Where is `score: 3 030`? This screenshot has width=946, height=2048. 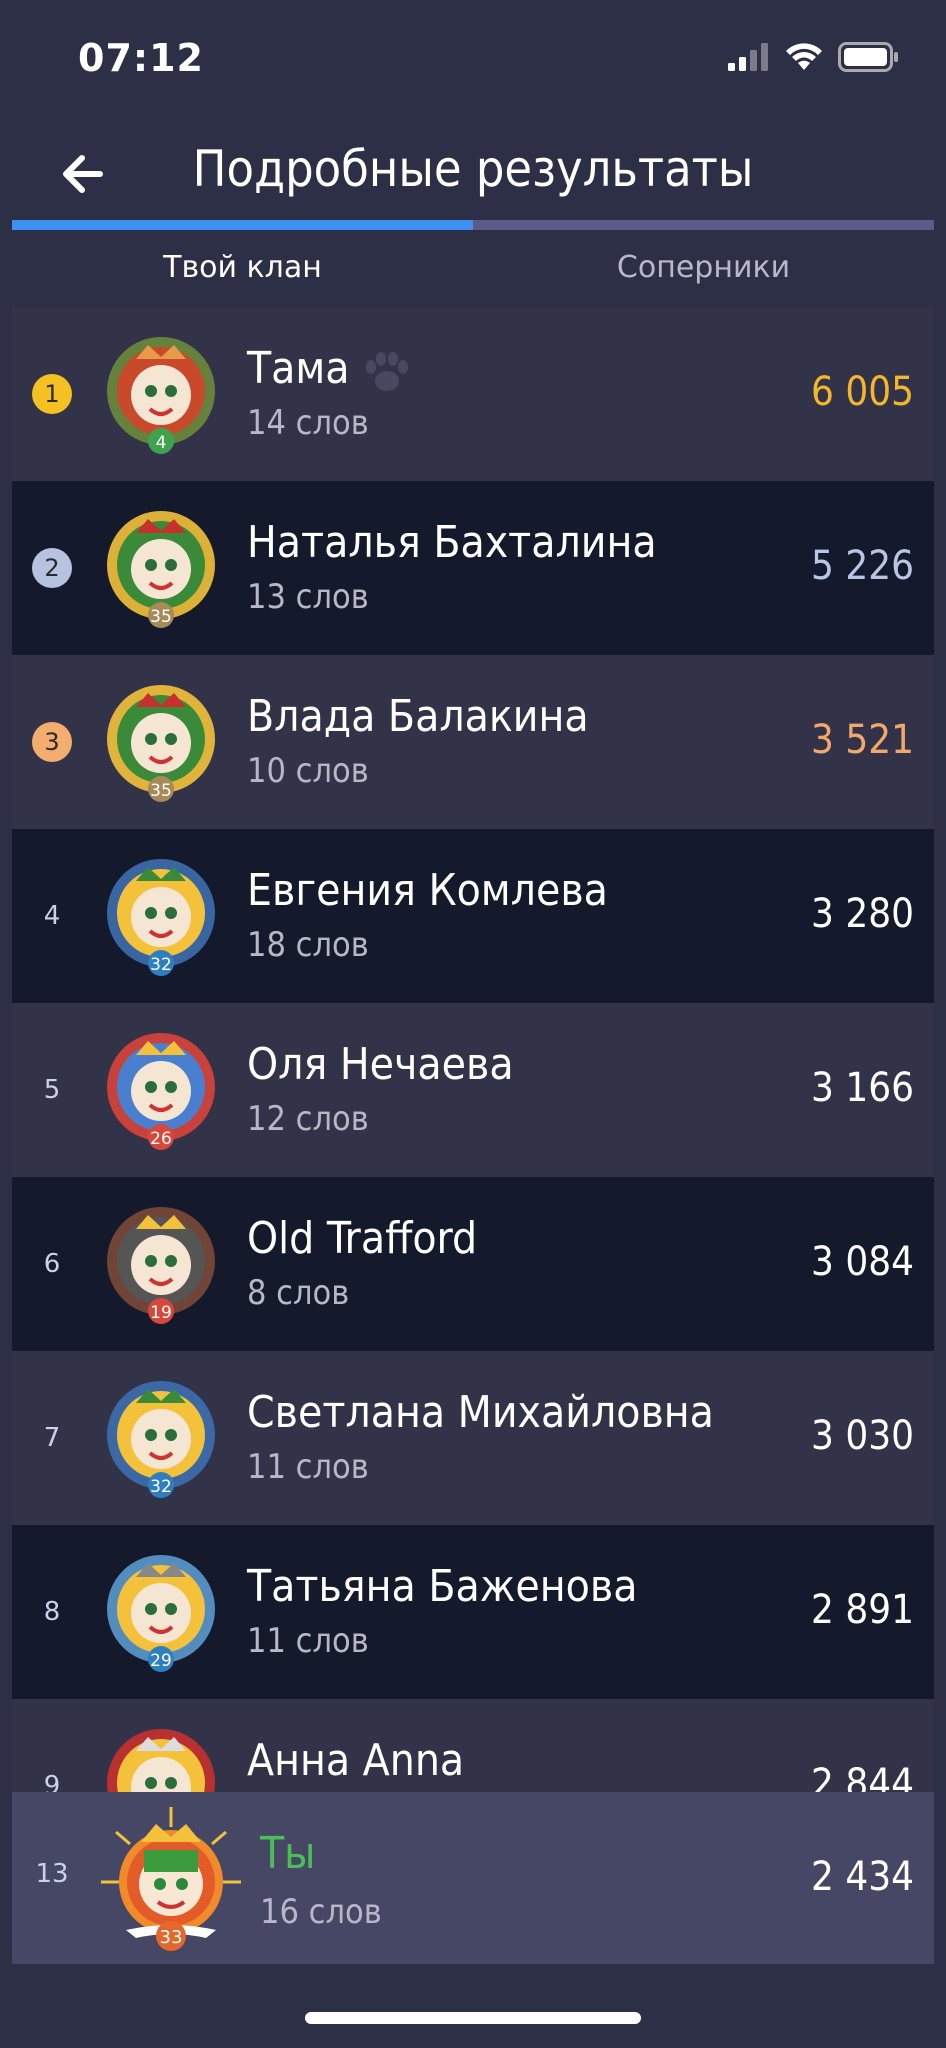 score: 3 030 is located at coordinates (862, 1436).